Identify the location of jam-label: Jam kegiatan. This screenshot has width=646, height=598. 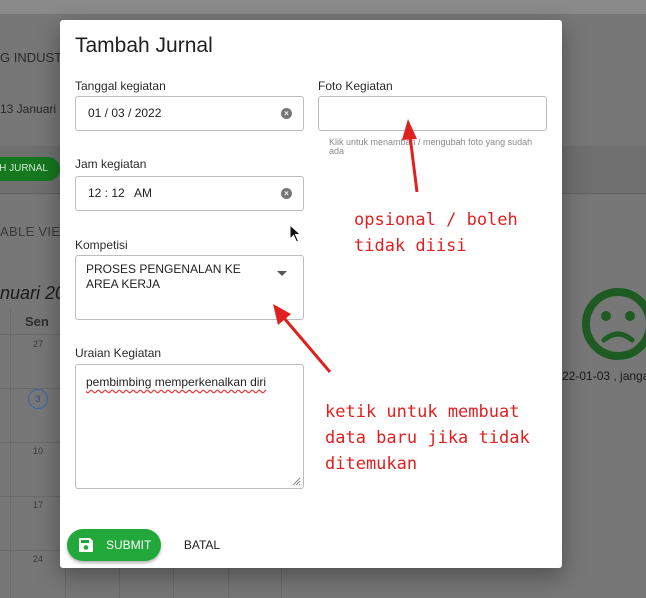
(111, 164).